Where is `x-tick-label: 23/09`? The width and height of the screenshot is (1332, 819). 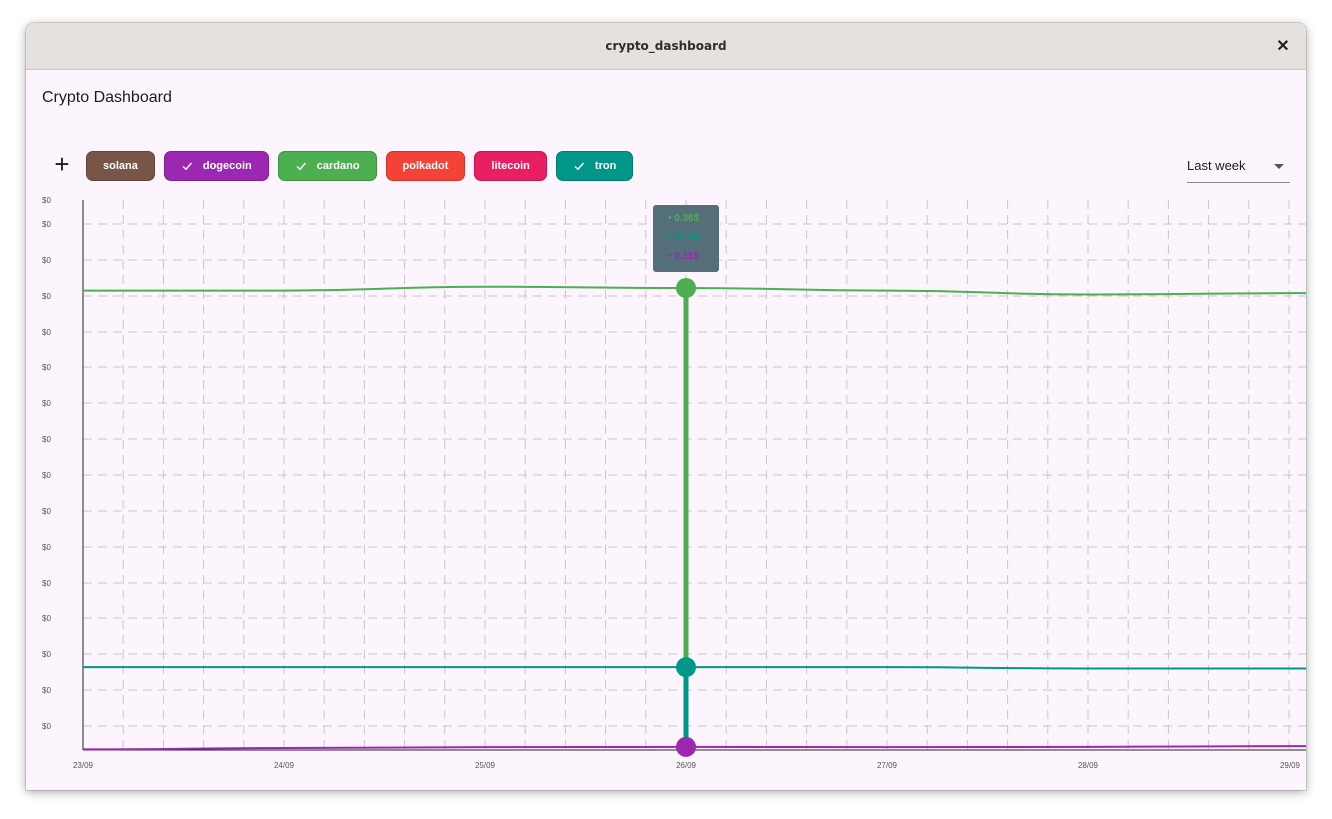
x-tick-label: 23/09 is located at coordinates (83, 765).